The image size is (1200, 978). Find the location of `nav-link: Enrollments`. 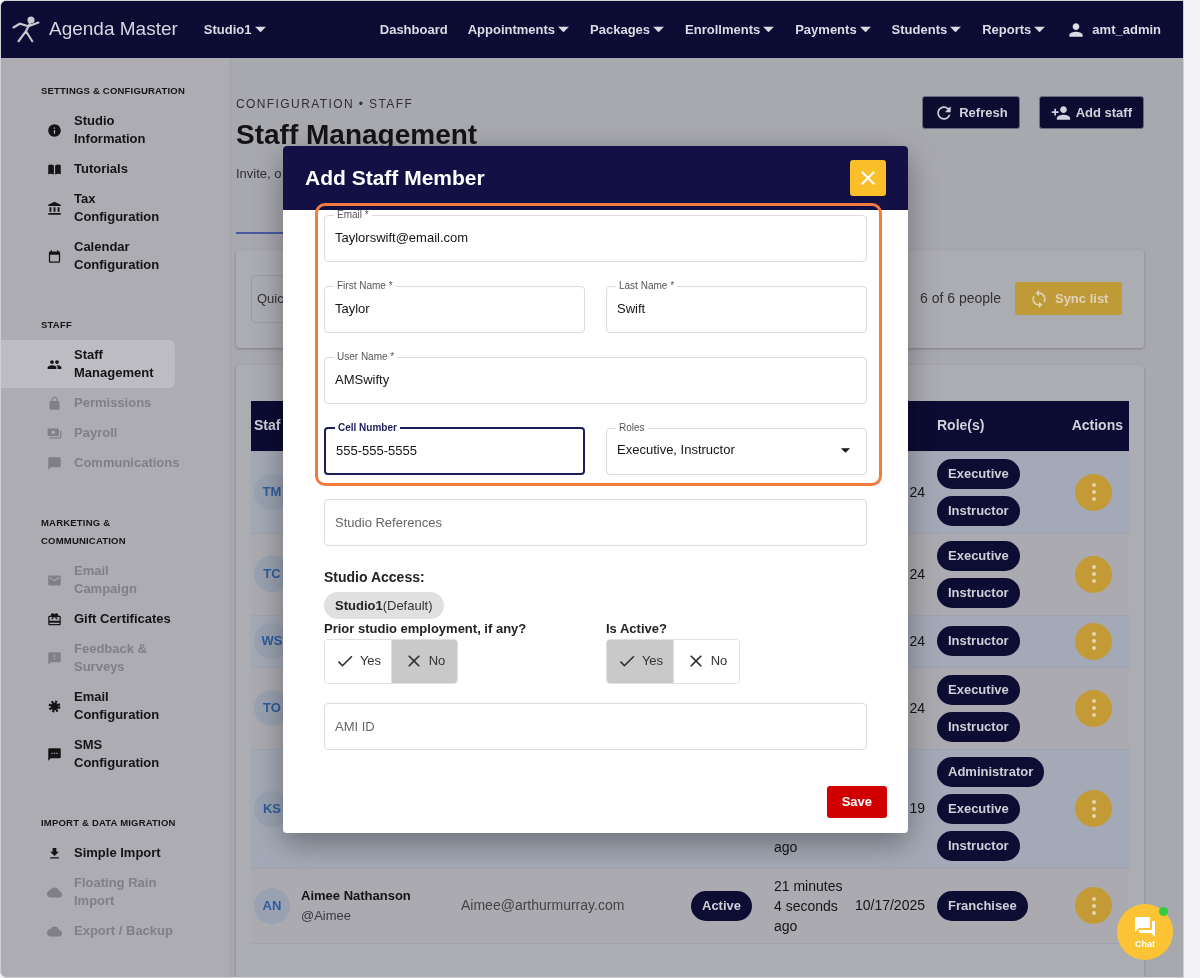

nav-link: Enrollments is located at coordinates (730, 29).